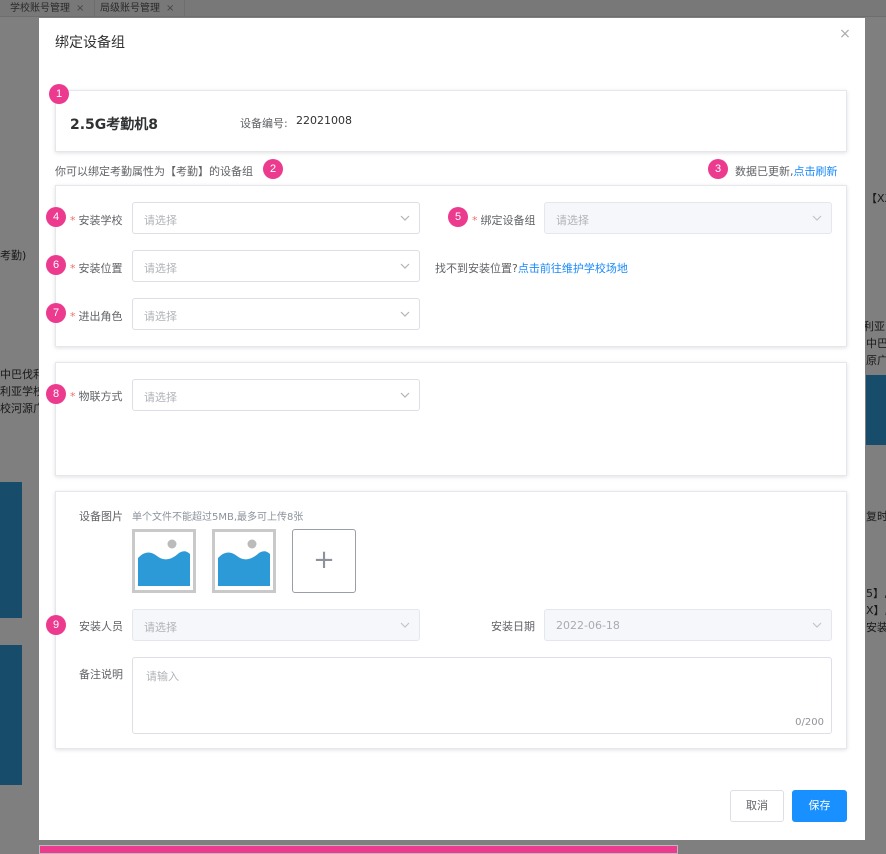 This screenshot has width=886, height=854. Describe the element at coordinates (451, 121) in the screenshot. I see `device-info-card` at that location.